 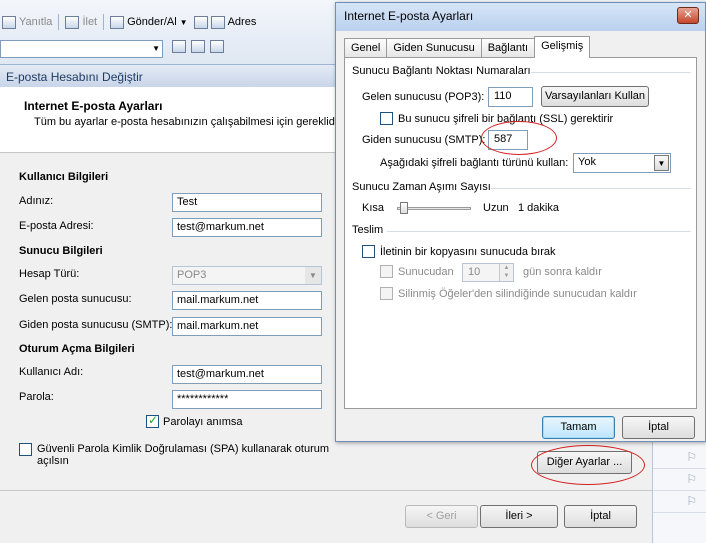 What do you see at coordinates (75, 299) in the screenshot?
I see `incoming-server-label: Gelen posta sunucusu:` at bounding box center [75, 299].